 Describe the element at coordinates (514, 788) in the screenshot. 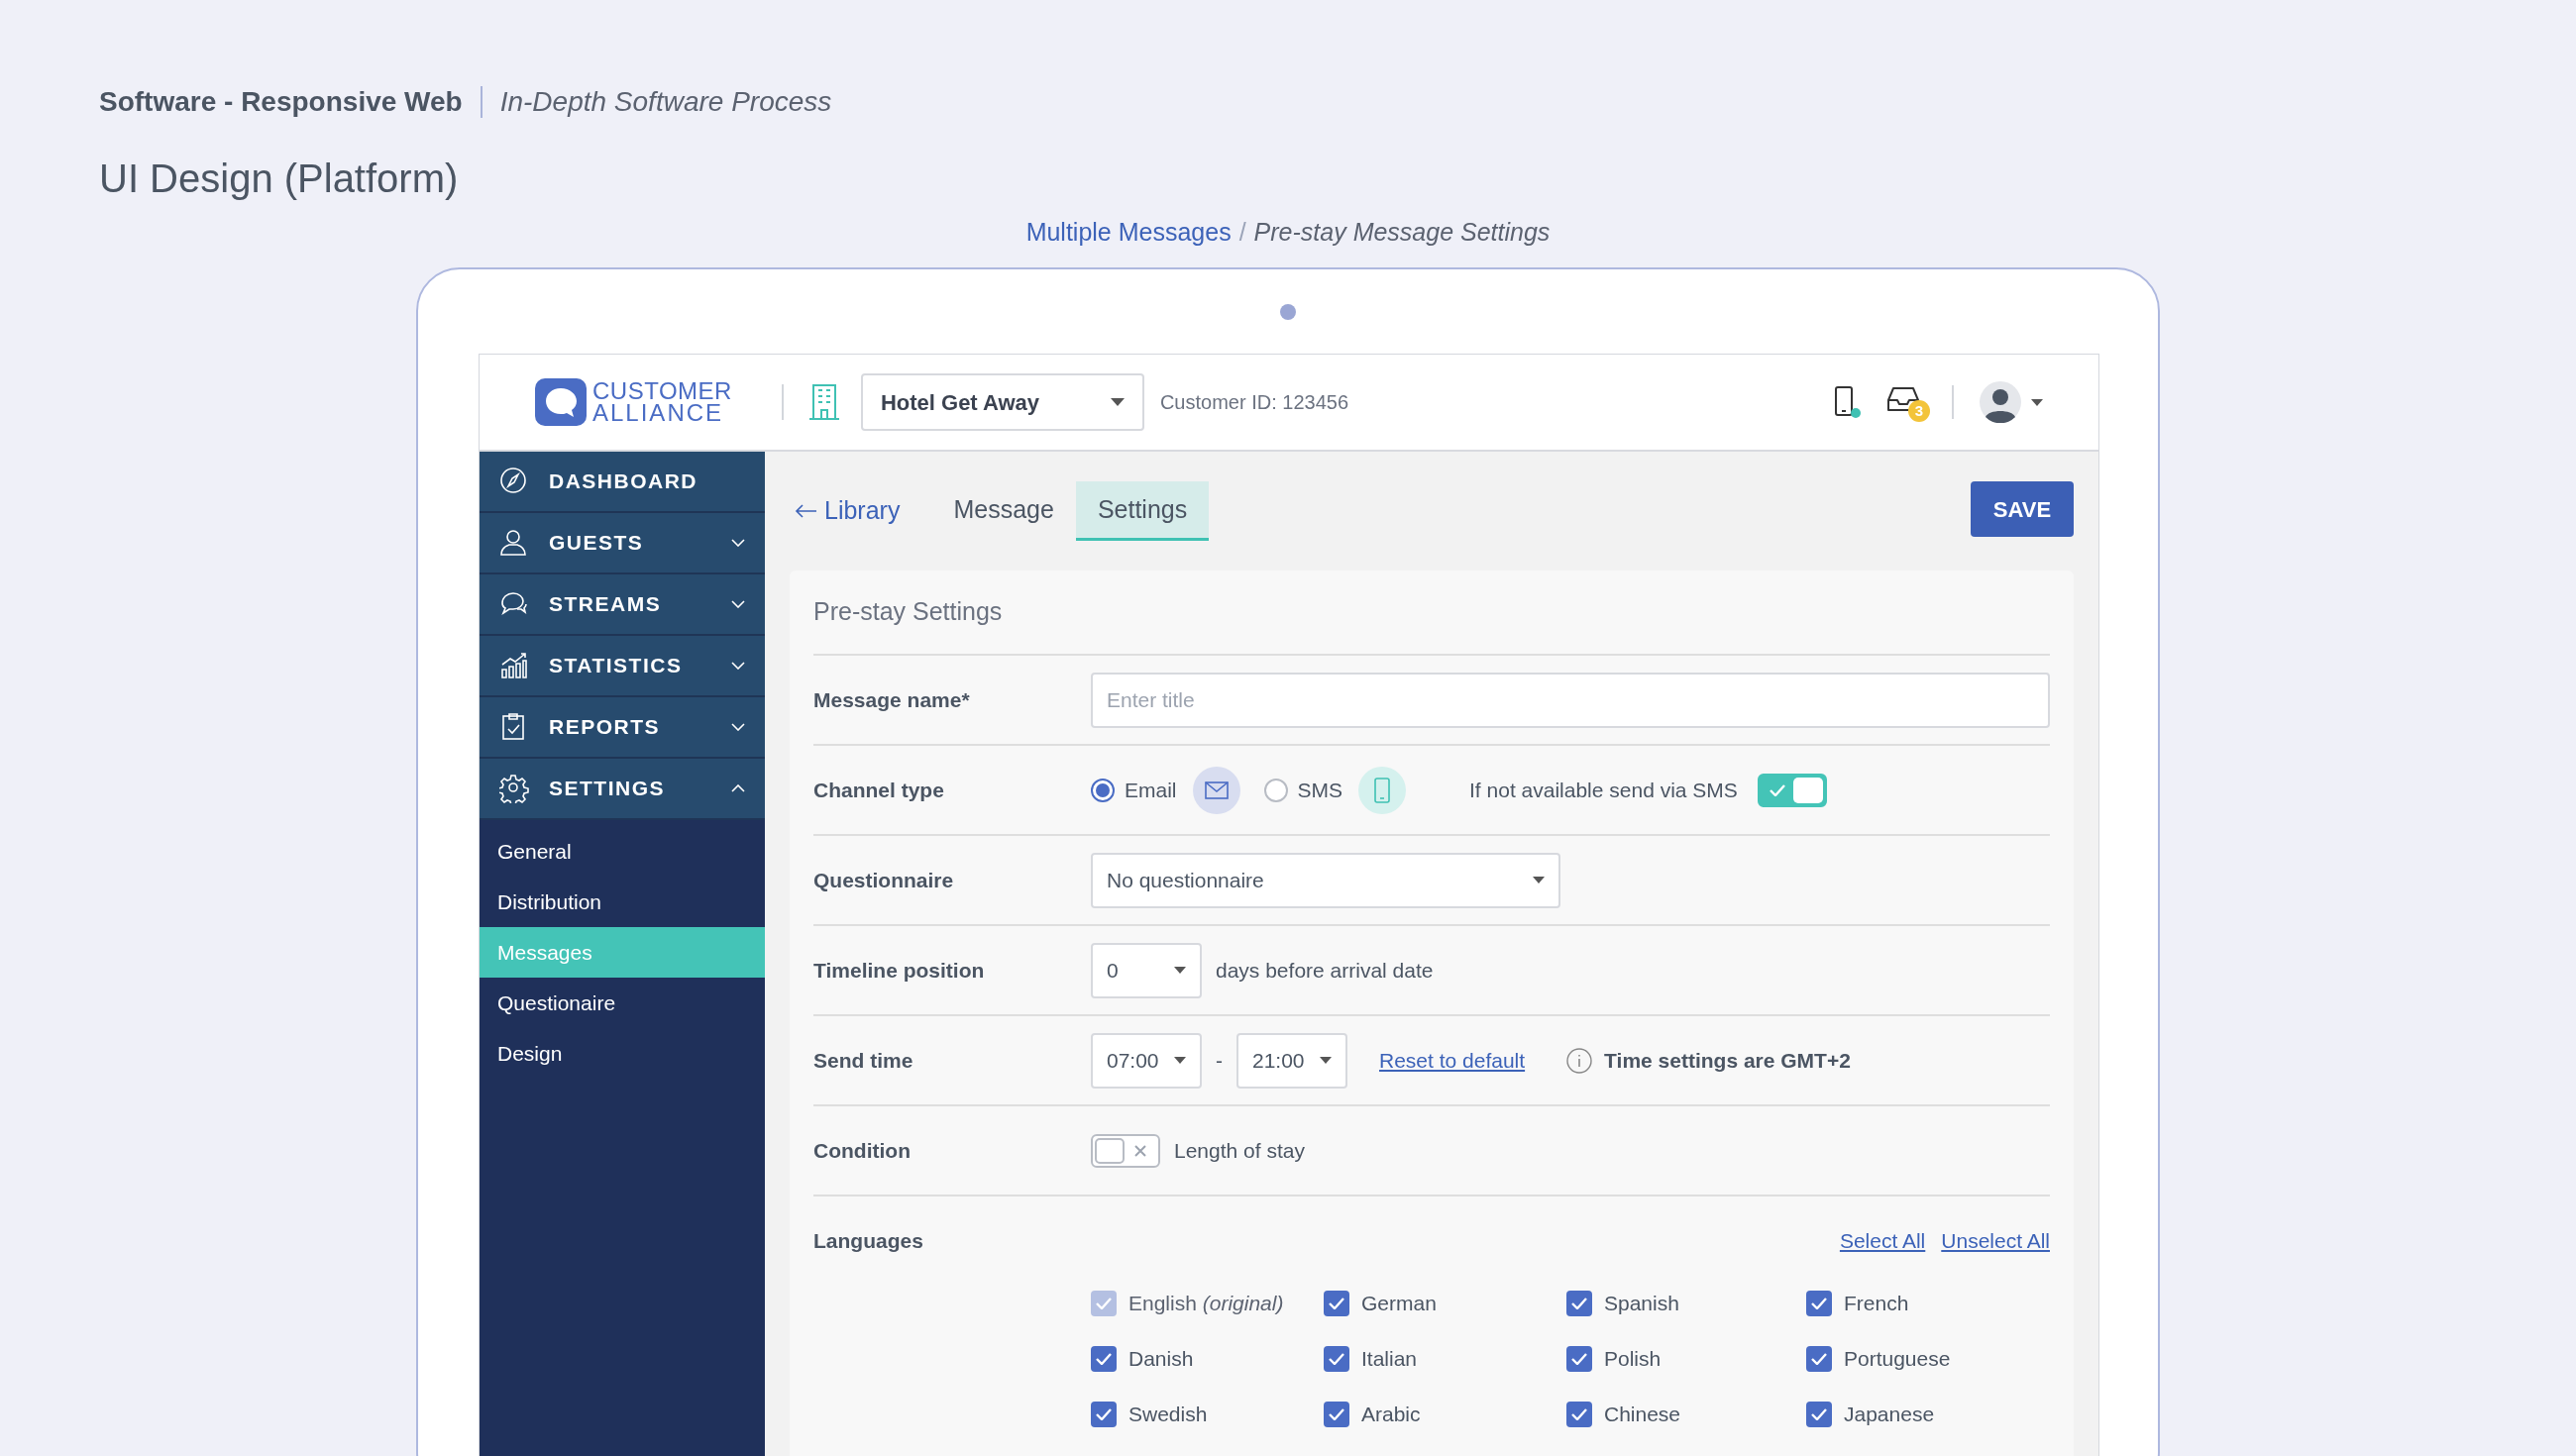

I see `settings-icon` at that location.